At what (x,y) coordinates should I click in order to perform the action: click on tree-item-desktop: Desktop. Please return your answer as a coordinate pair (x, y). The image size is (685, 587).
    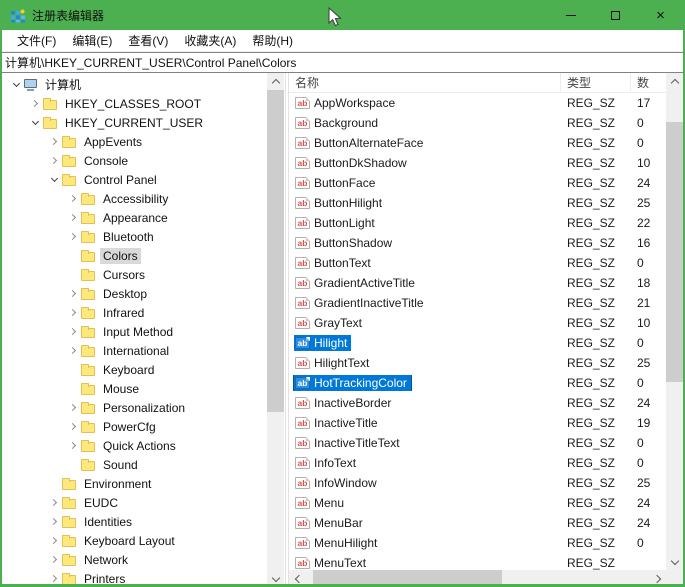
    Looking at the image, I should click on (134, 293).